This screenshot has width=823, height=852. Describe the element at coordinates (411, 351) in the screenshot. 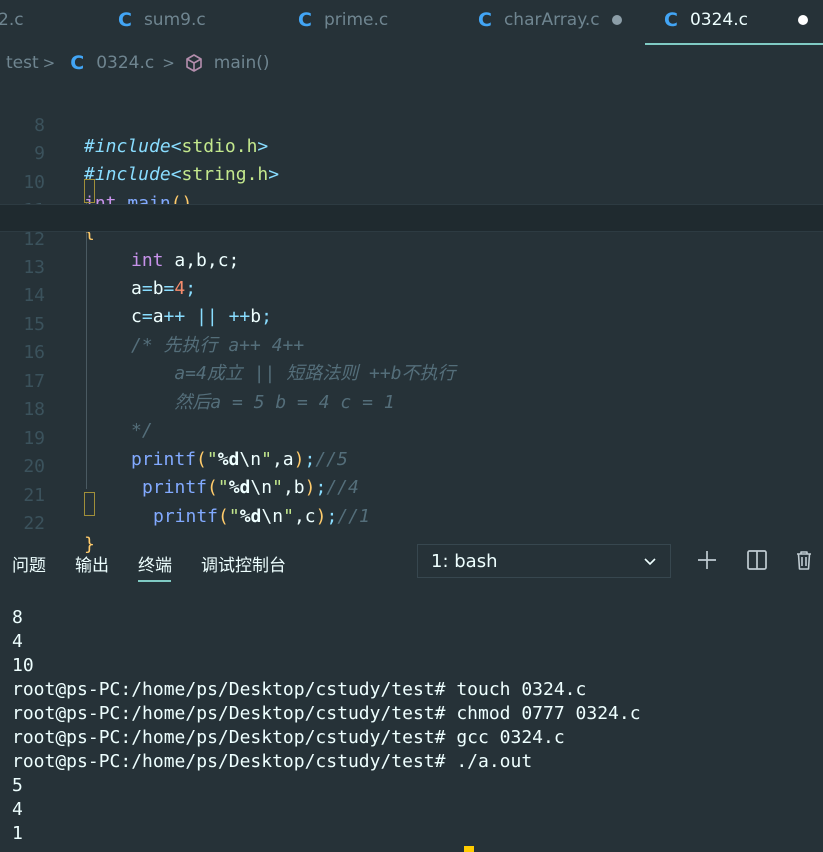

I see `code-line: 16 a=4成立 || 短路法则 ++b不执行` at that location.